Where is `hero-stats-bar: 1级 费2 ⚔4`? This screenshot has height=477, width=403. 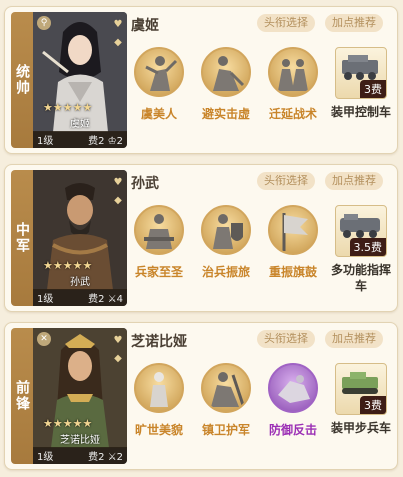 hero-stats-bar: 1级 费2 ⚔4 is located at coordinates (80, 297).